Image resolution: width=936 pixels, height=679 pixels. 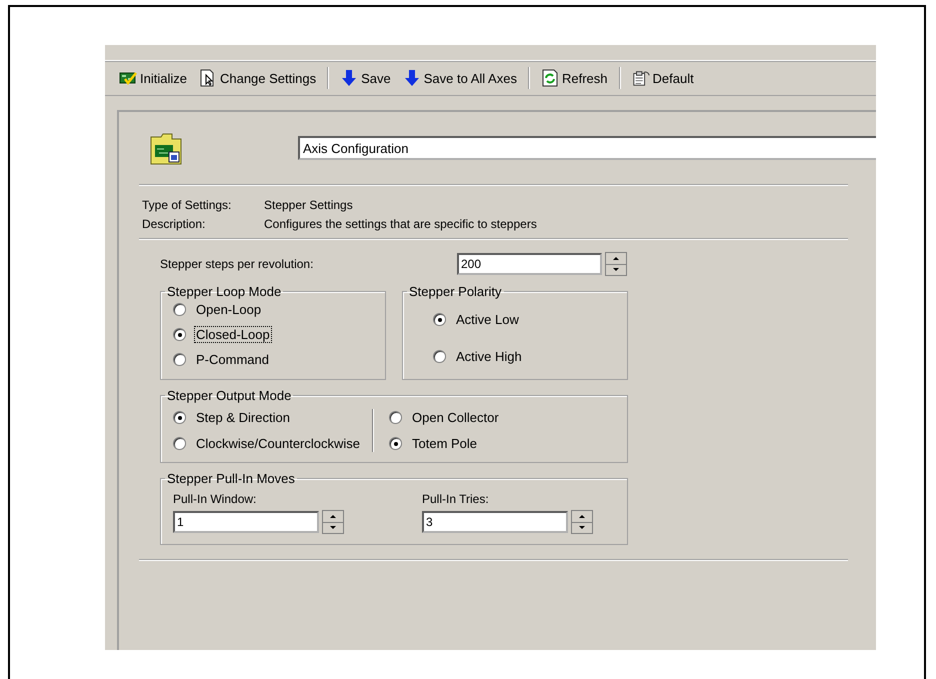 I want to click on info-value: Configures the settings that are specific to steppers, so click(x=401, y=224).